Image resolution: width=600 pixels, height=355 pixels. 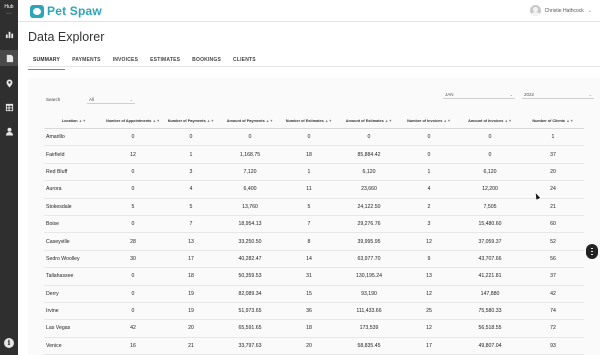 I want to click on column-header-location: Location ▲▼, so click(x=74, y=121).